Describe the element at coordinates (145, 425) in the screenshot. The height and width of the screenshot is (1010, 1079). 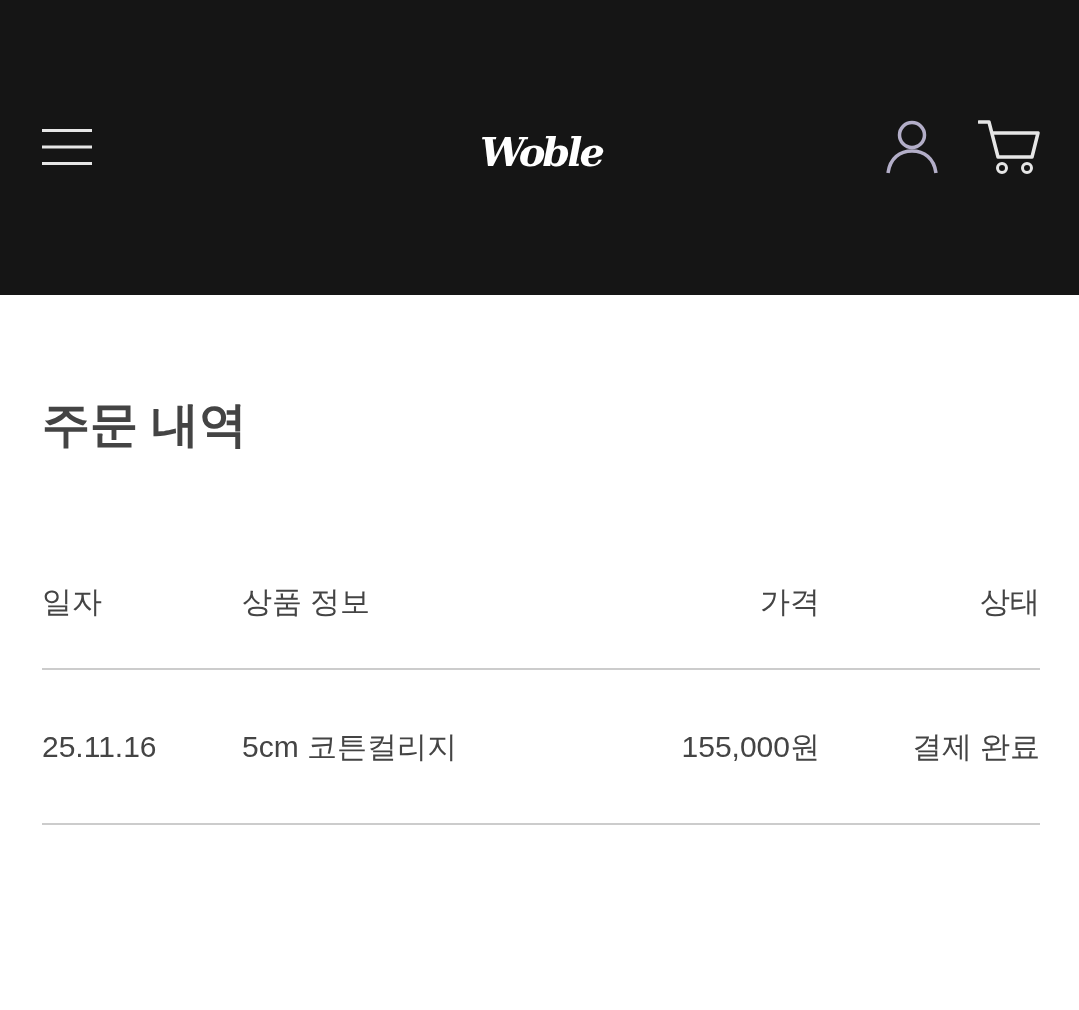
I see `page-title: 주문 내역` at that location.